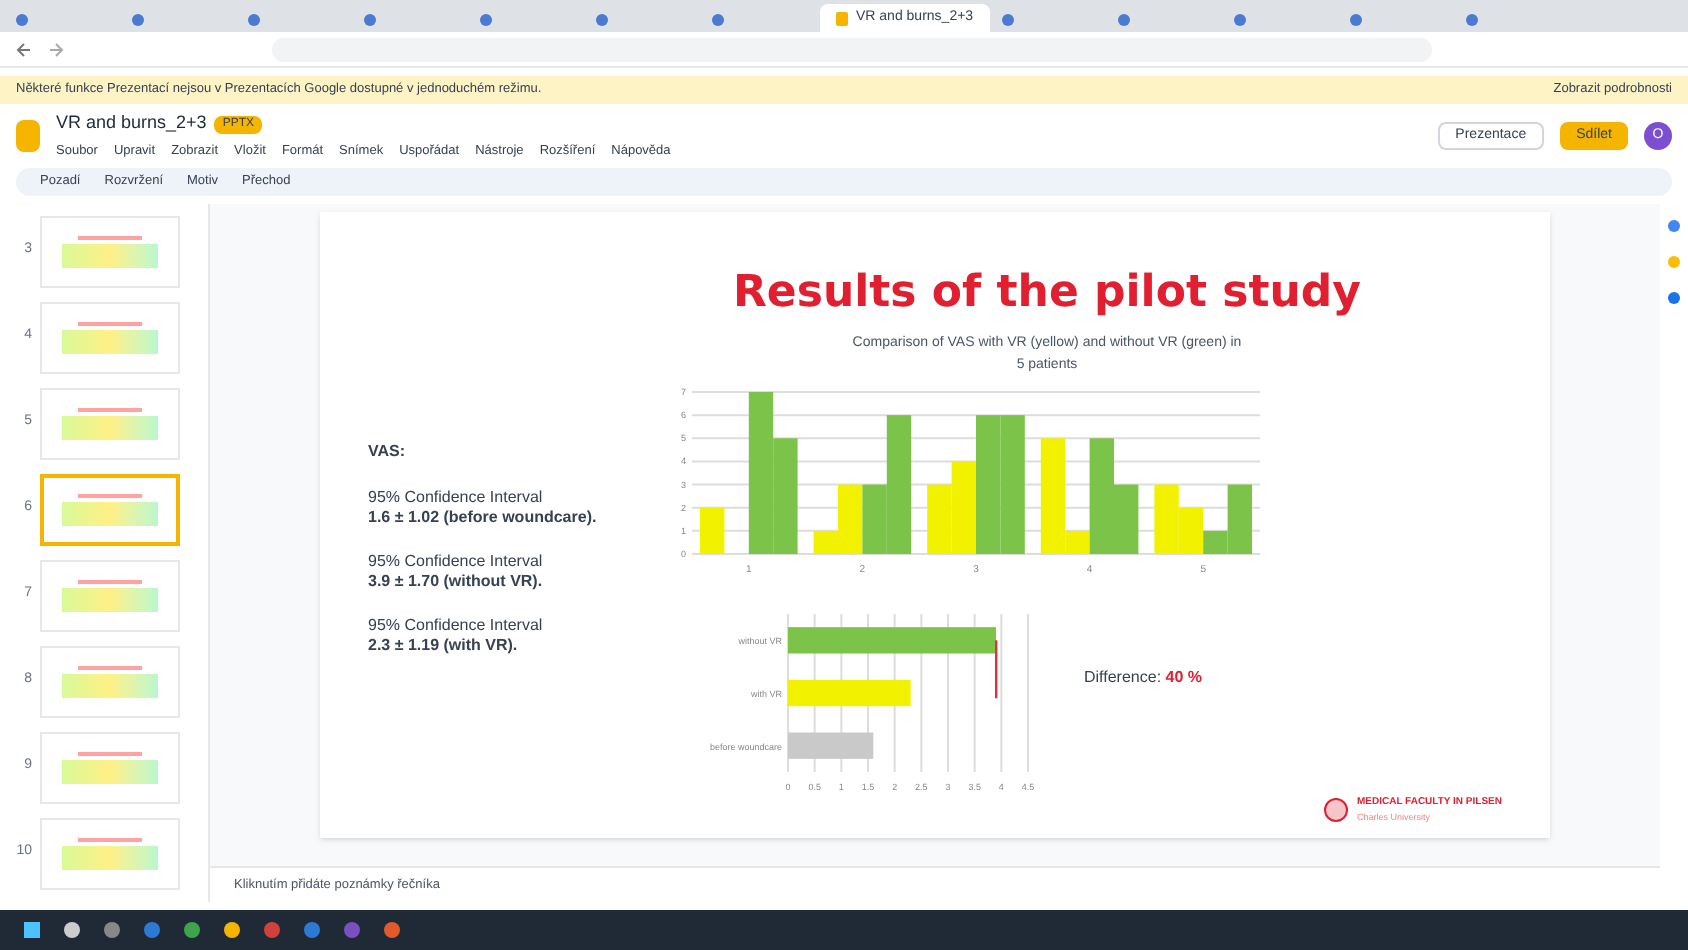 The width and height of the screenshot is (1688, 950). I want to click on back-icon, so click(24, 49).